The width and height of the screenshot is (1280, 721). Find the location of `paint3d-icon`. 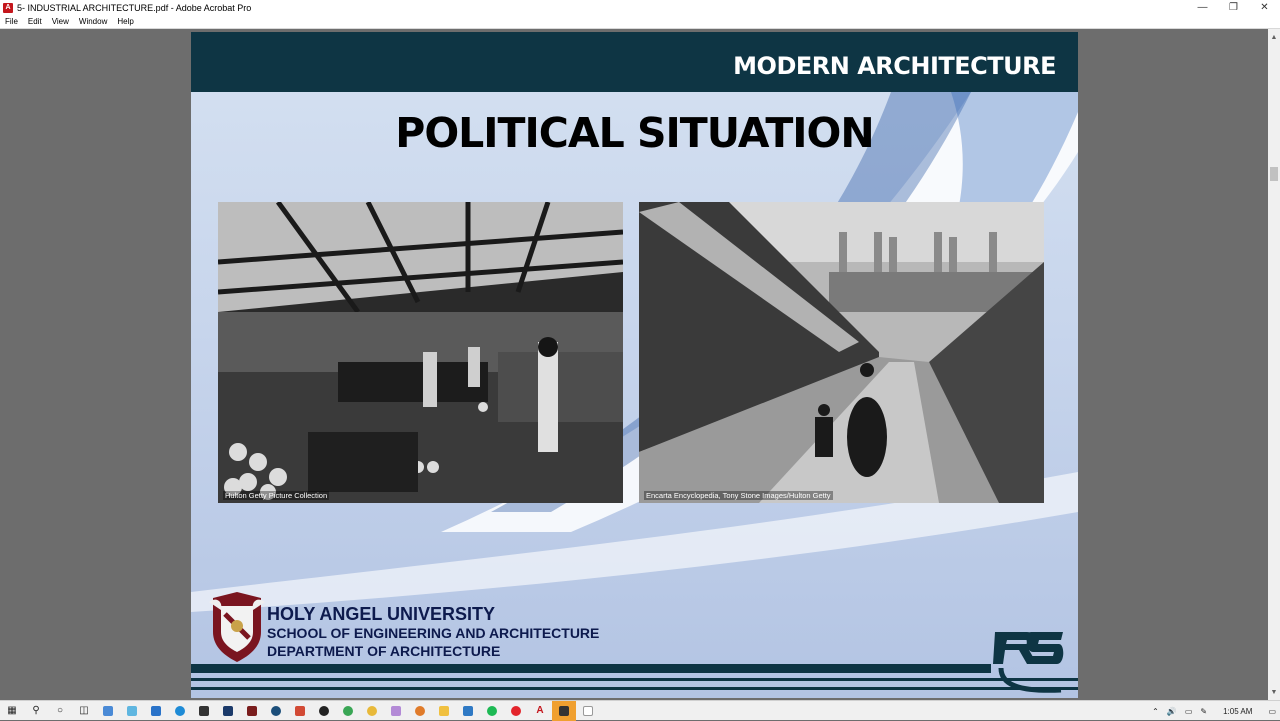

paint3d-icon is located at coordinates (396, 711).